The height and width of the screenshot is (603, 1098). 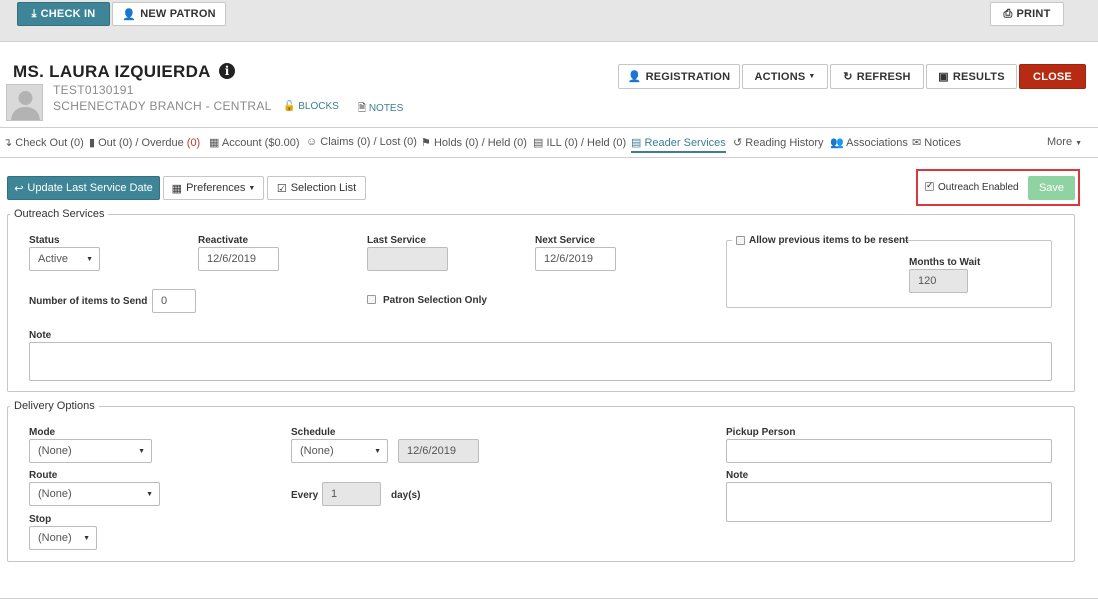 What do you see at coordinates (435, 300) in the screenshot?
I see `patron-selection-only-label: Patron Selection Only` at bounding box center [435, 300].